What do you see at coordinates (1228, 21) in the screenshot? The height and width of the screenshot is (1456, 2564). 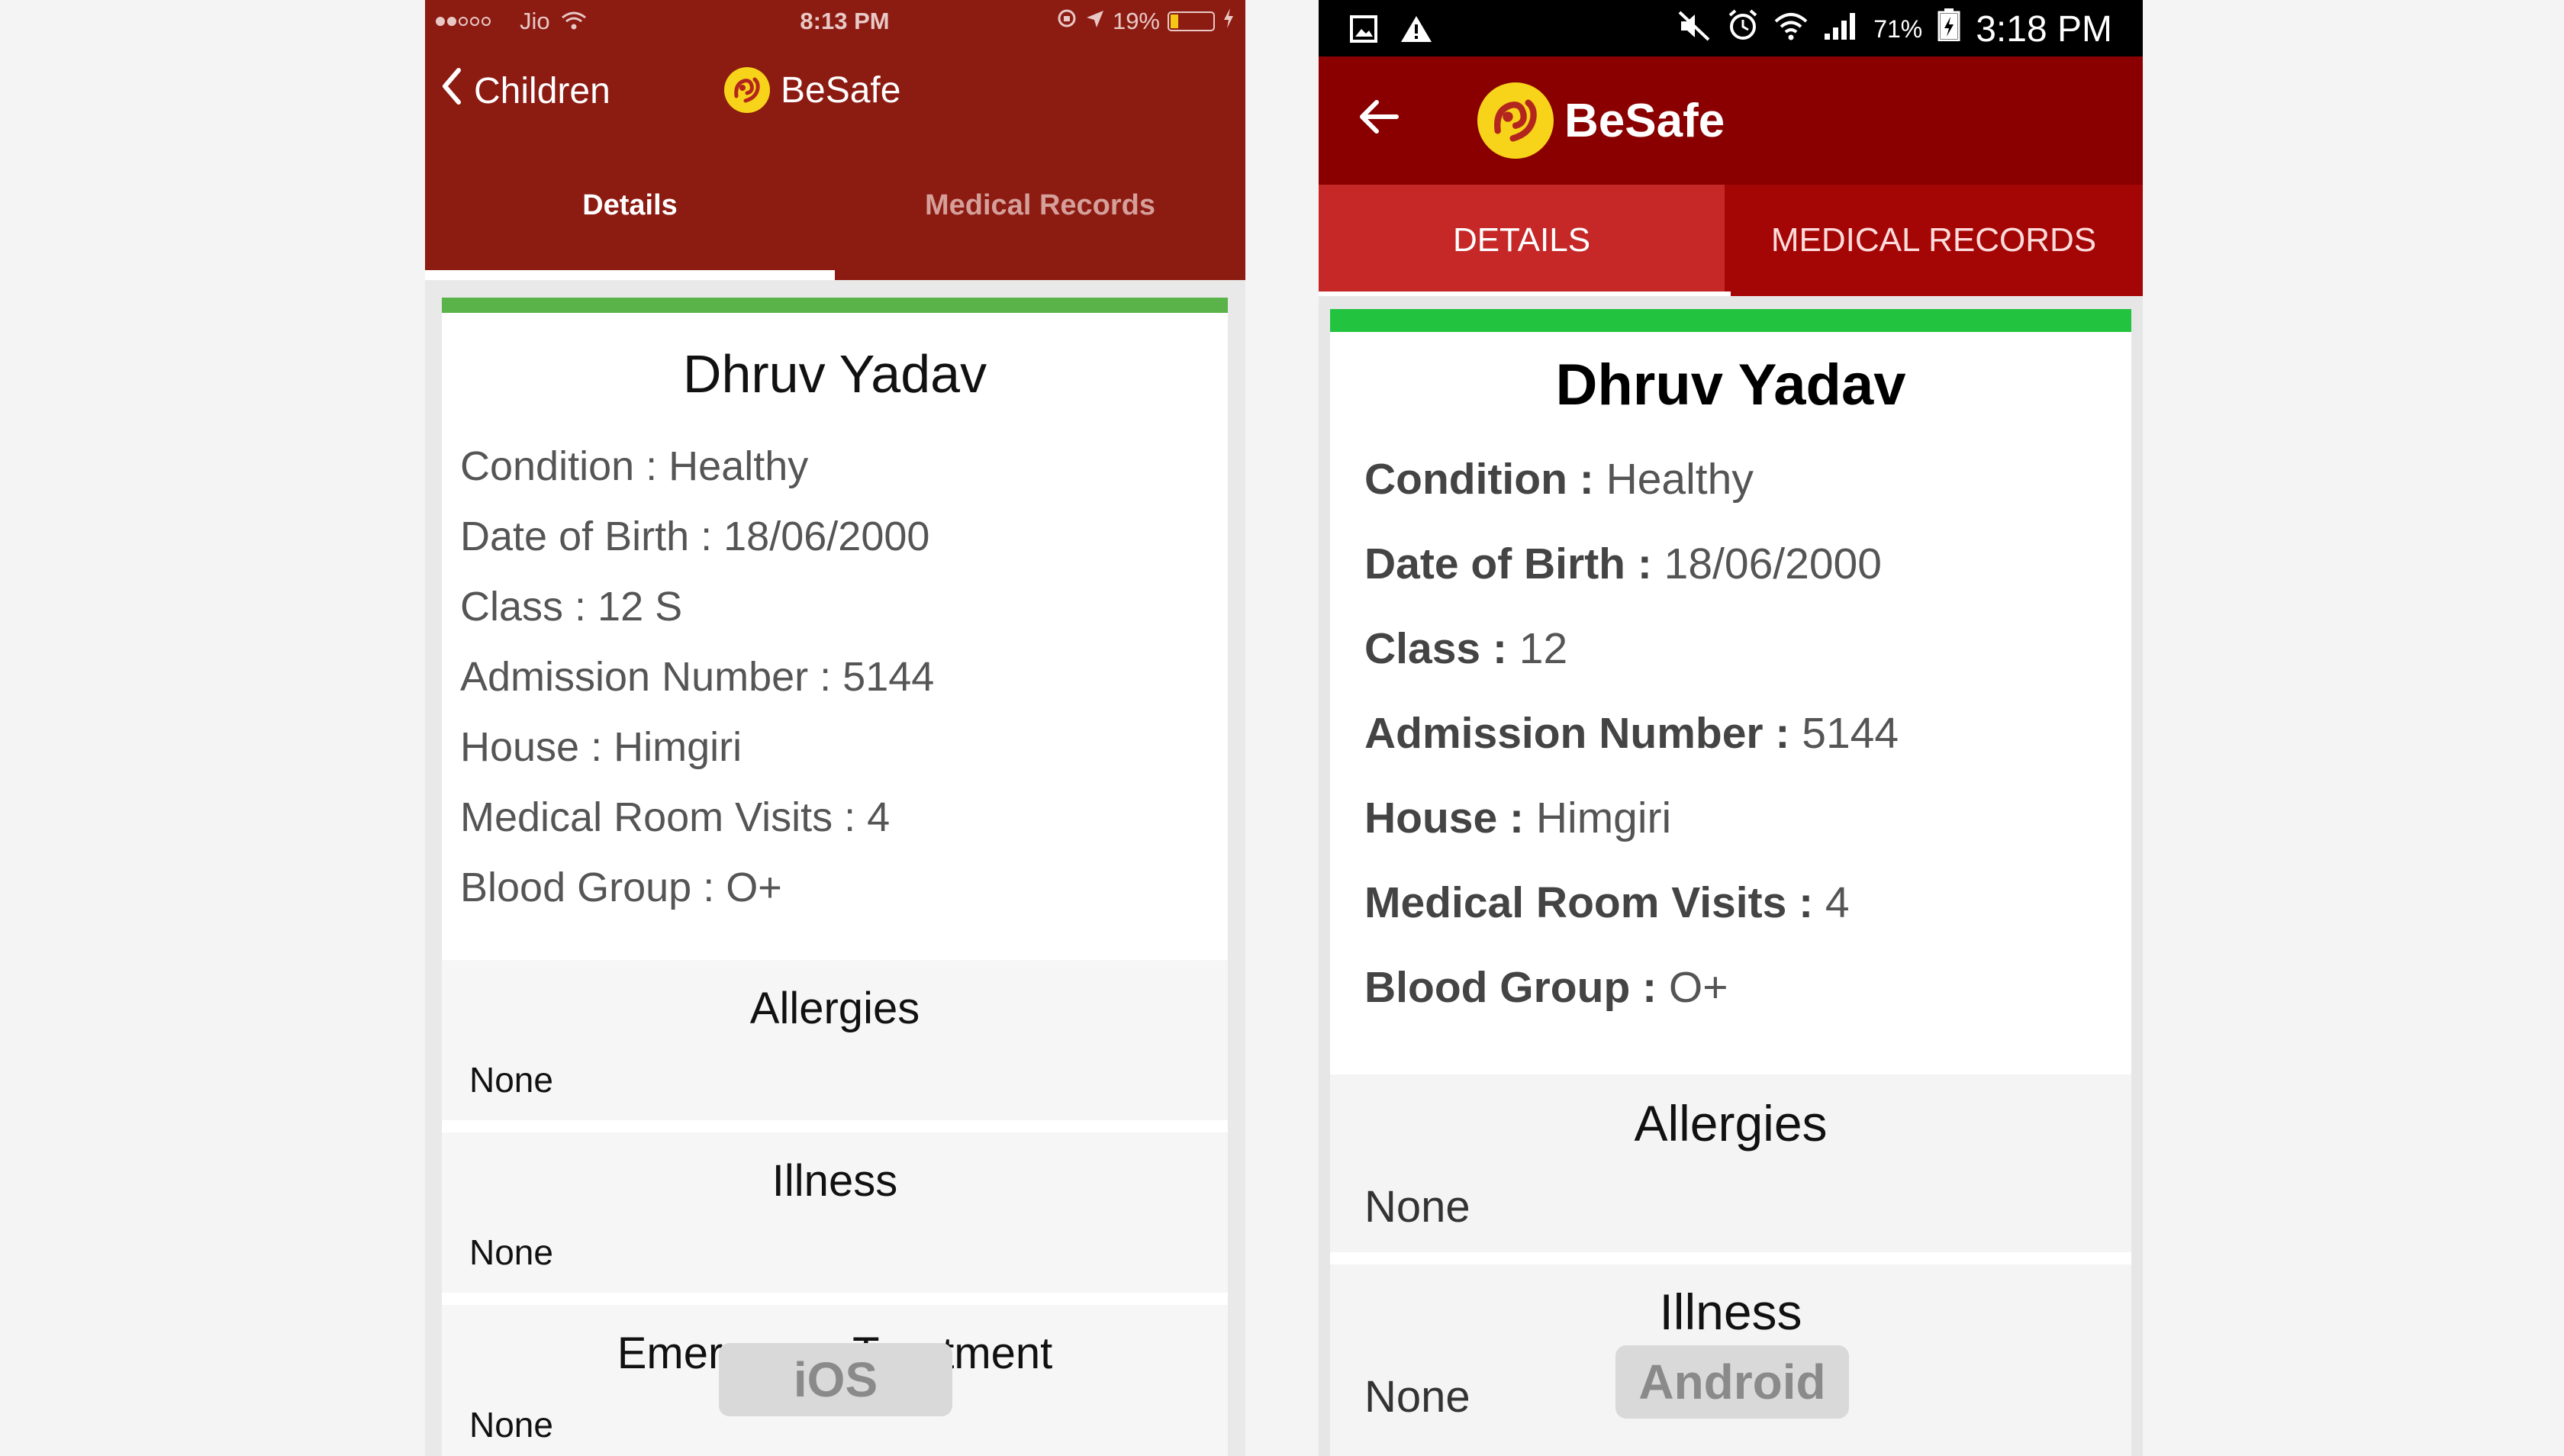 I see `charging-icon` at bounding box center [1228, 21].